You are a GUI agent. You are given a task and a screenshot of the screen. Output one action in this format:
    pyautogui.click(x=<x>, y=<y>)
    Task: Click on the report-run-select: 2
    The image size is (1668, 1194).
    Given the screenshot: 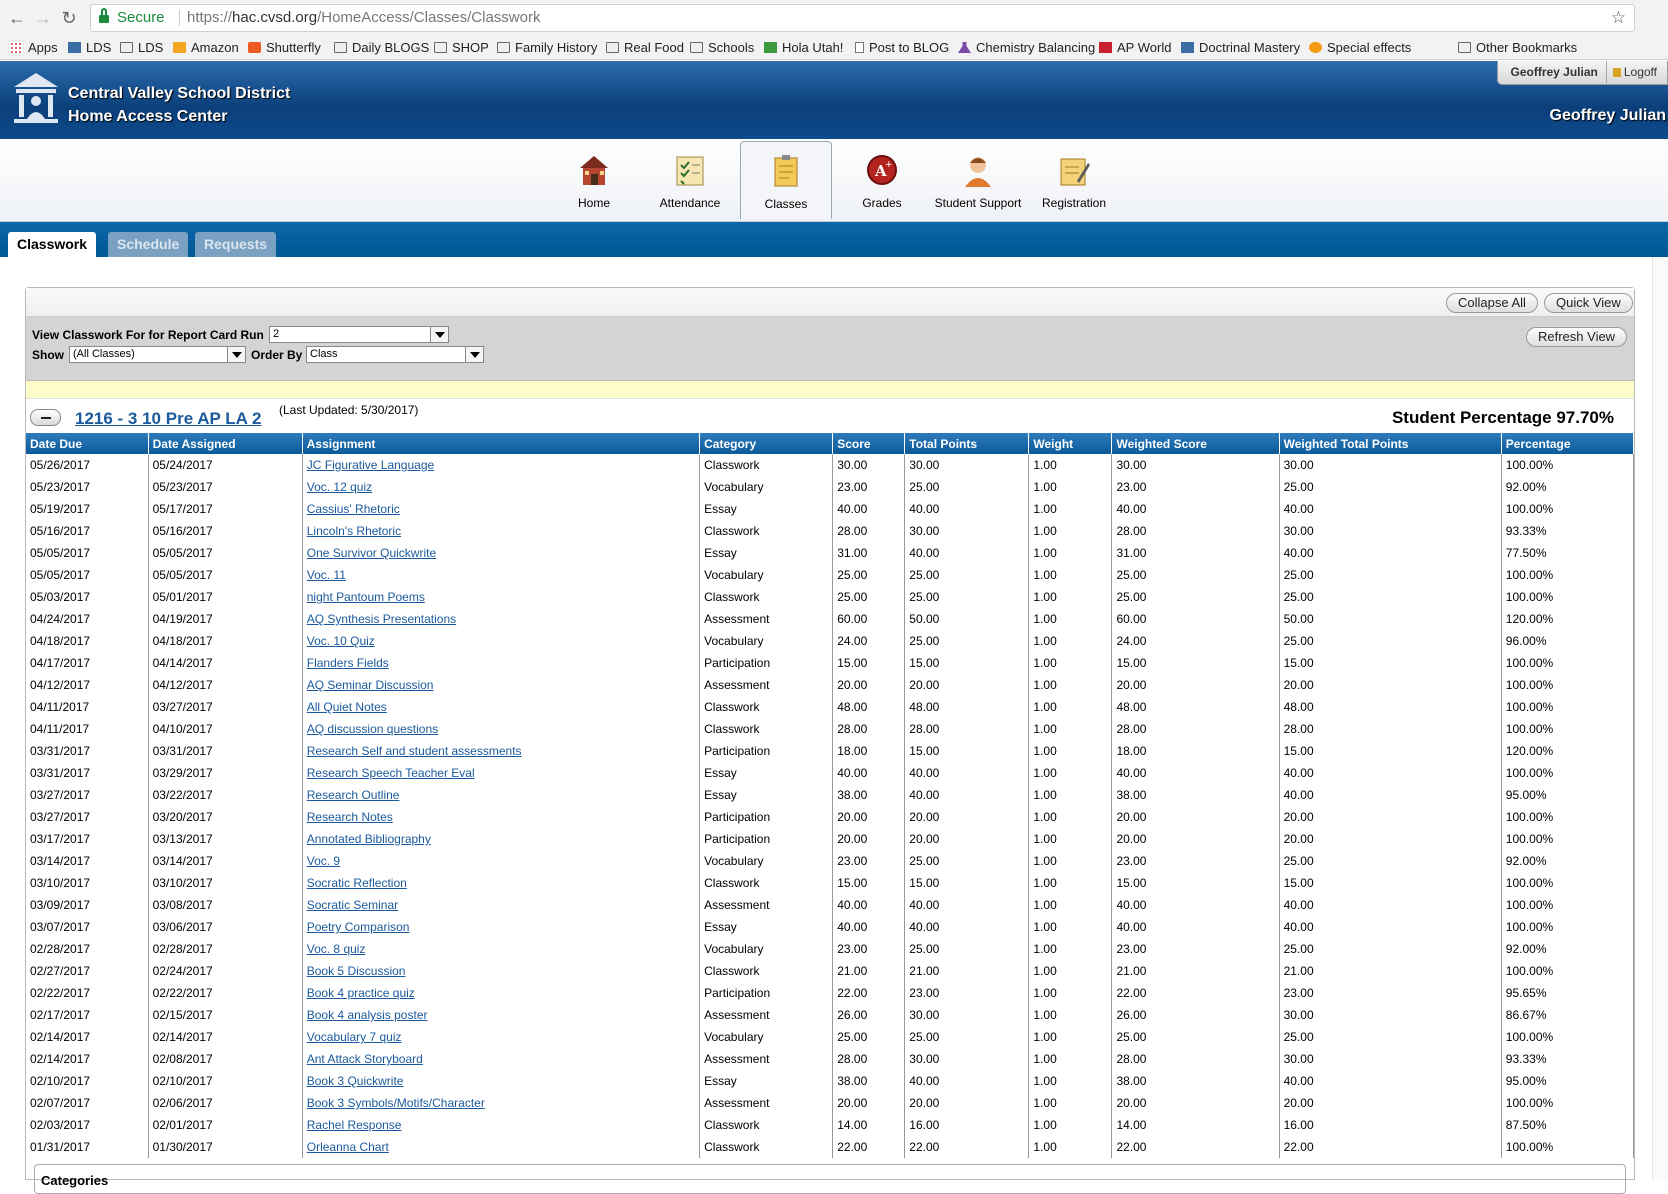 What is the action you would take?
    pyautogui.click(x=359, y=334)
    